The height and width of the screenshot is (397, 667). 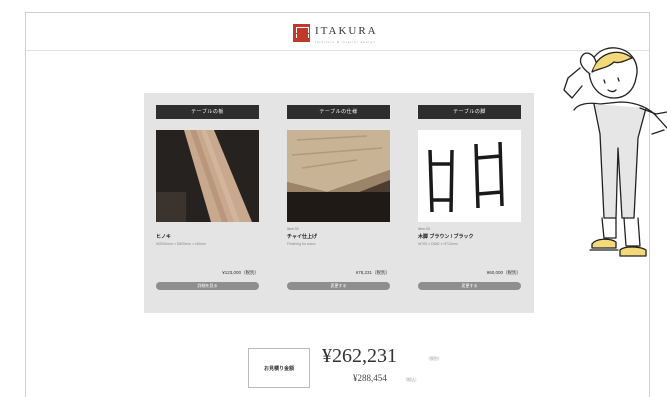 What do you see at coordinates (293, 229) in the screenshot?
I see `card-code: Item 02` at bounding box center [293, 229].